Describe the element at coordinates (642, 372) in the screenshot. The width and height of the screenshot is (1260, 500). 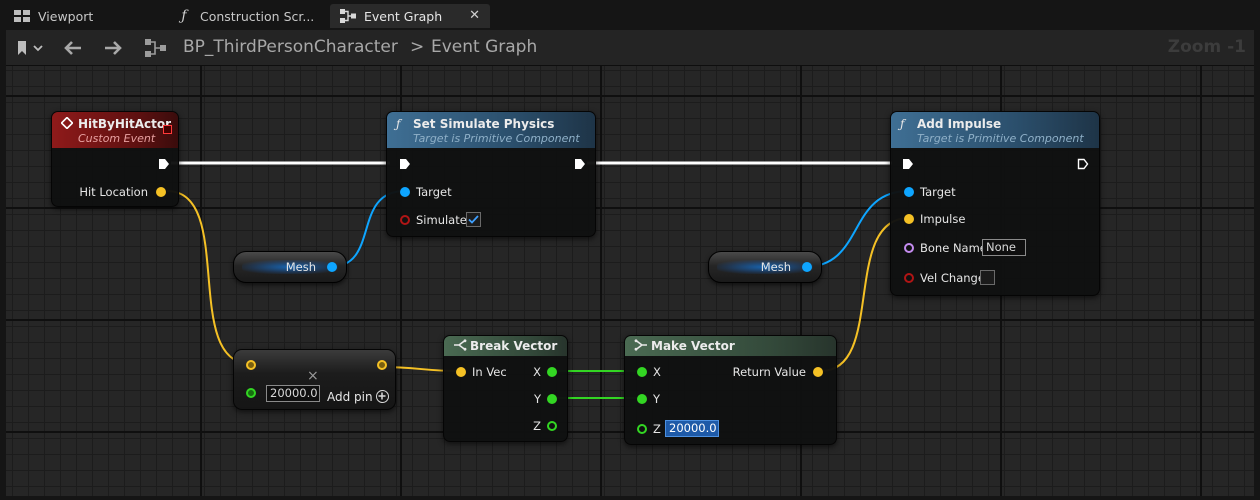
I see `x-in-pin` at that location.